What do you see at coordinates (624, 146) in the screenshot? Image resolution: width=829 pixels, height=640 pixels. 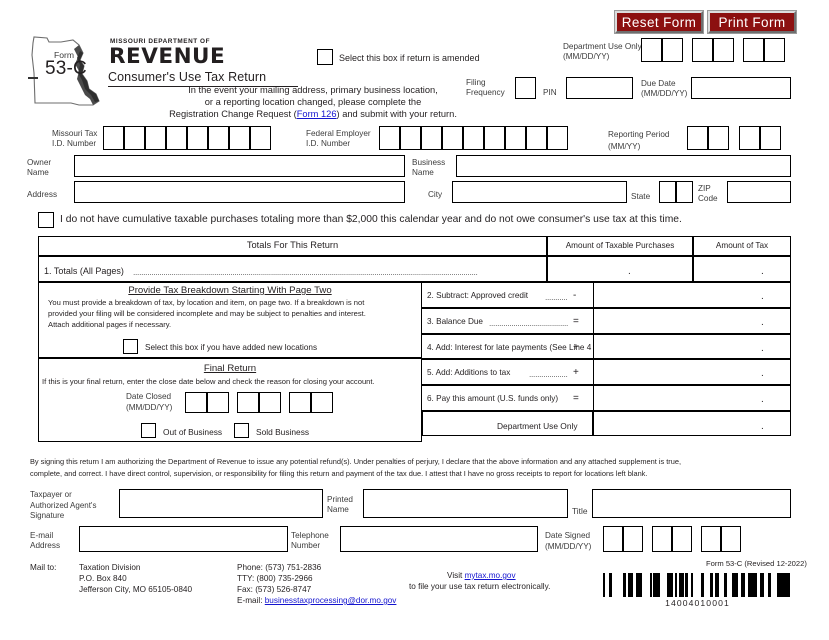 I see `reporting-period-format: (MM/YY)` at bounding box center [624, 146].